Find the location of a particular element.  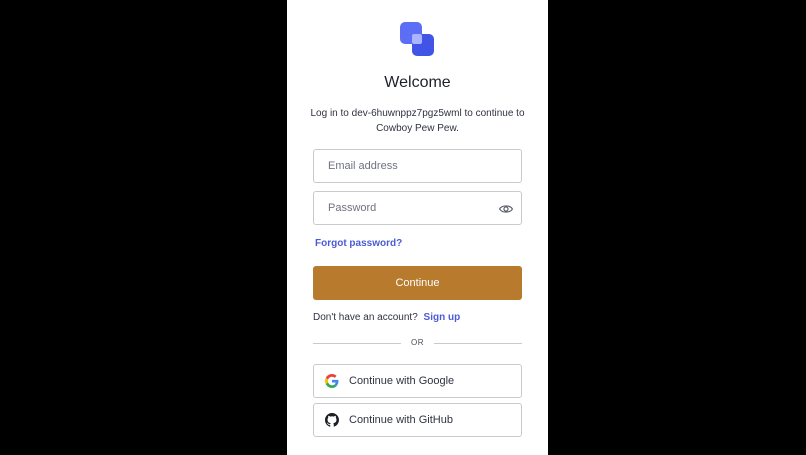

password-input is located at coordinates (417, 208).